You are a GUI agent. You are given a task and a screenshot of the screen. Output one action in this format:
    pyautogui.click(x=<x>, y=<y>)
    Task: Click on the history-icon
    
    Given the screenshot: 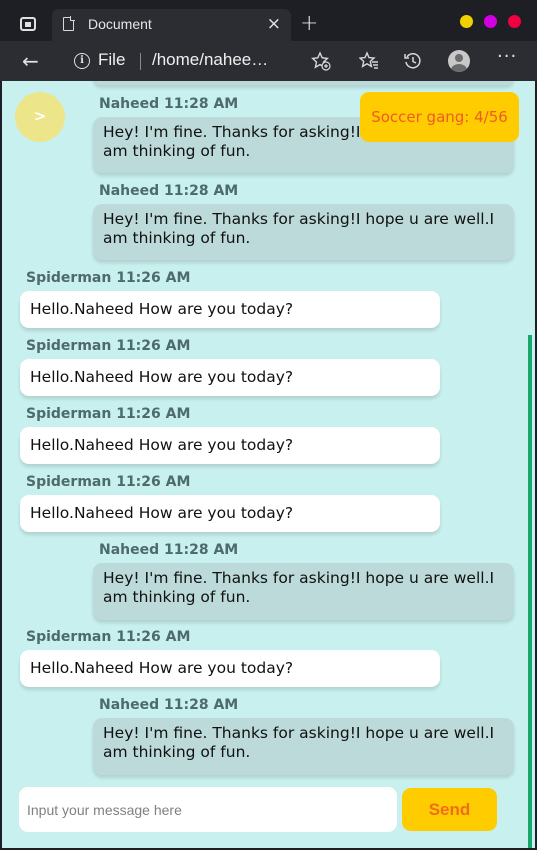 What is the action you would take?
    pyautogui.click(x=413, y=63)
    